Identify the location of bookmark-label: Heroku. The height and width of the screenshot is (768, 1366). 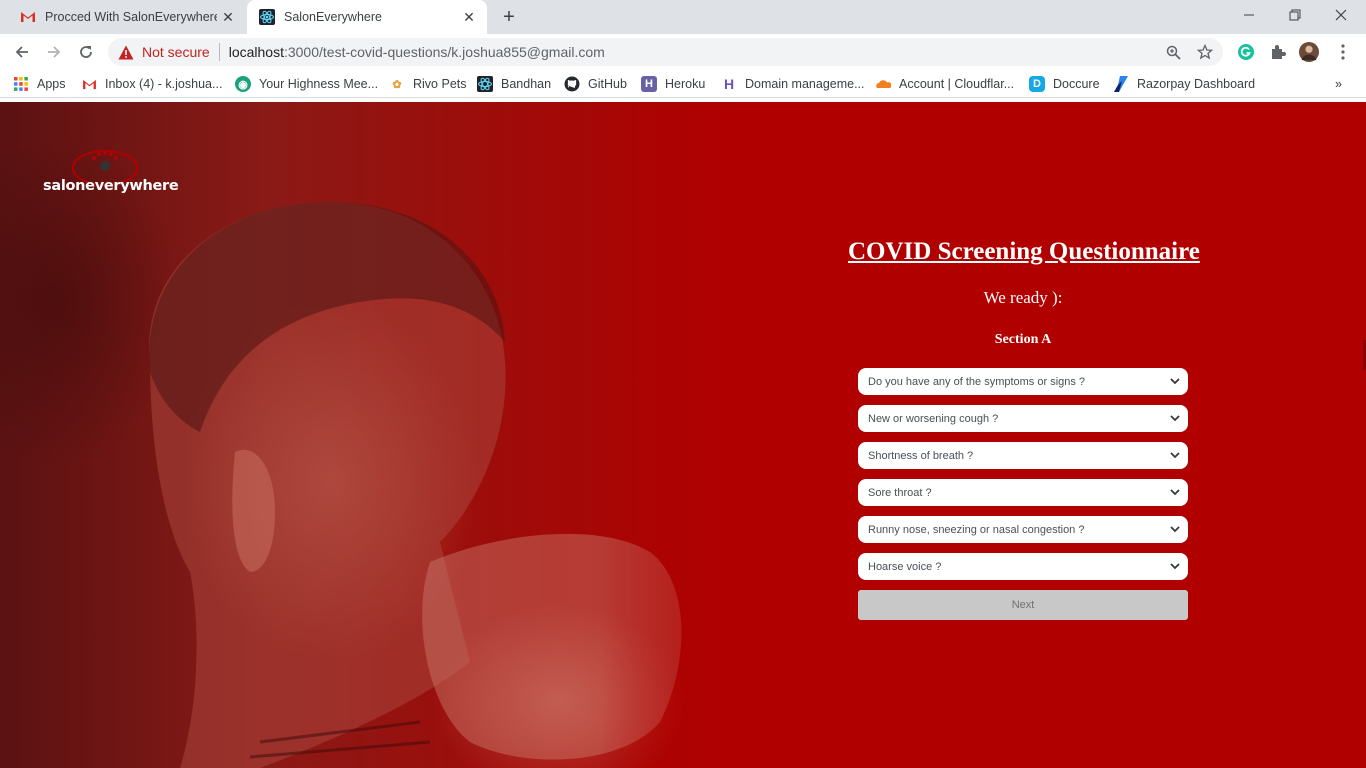
(685, 84).